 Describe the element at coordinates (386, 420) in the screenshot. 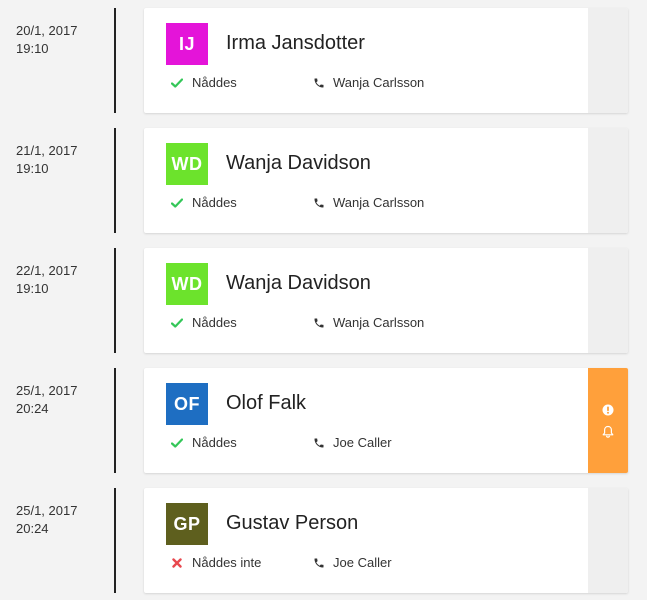

I see `call-card: OF Olof Falk Nåddes Joe Caller` at that location.